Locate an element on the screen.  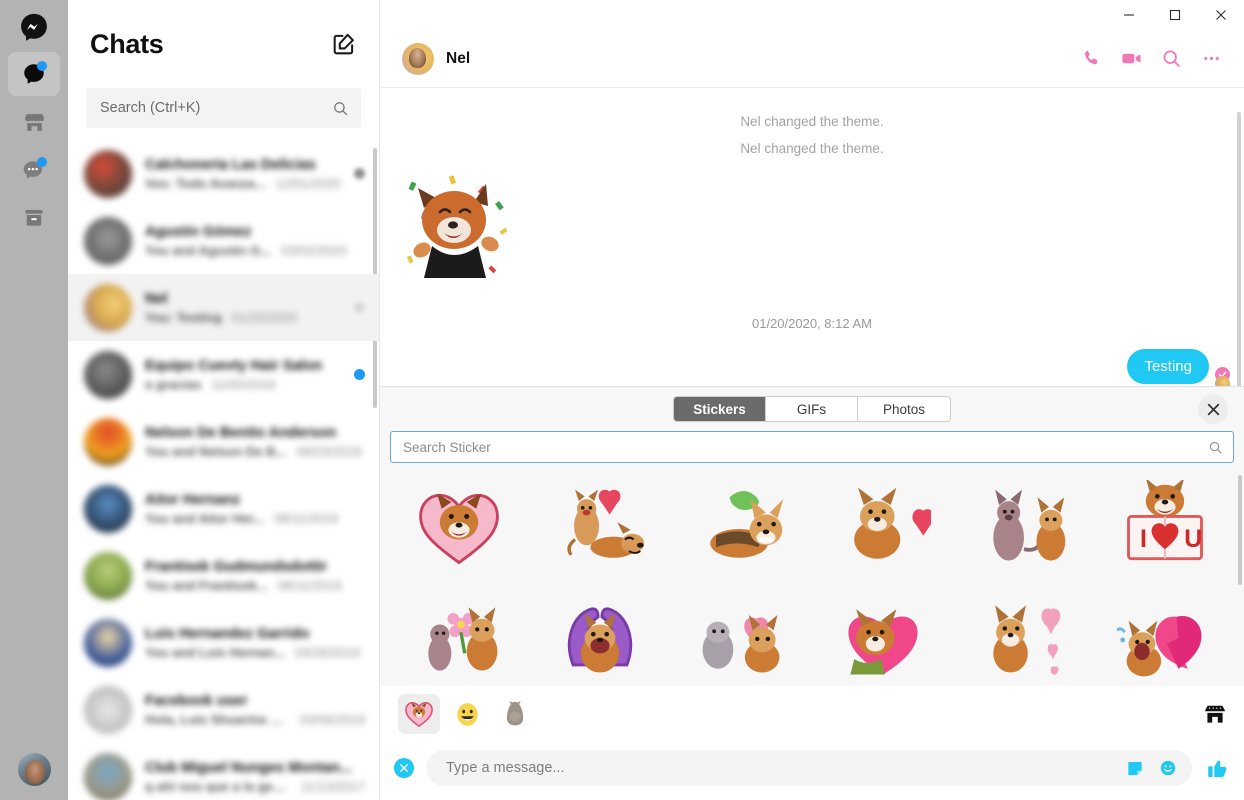
tab-photos: Photos is located at coordinates (904, 409).